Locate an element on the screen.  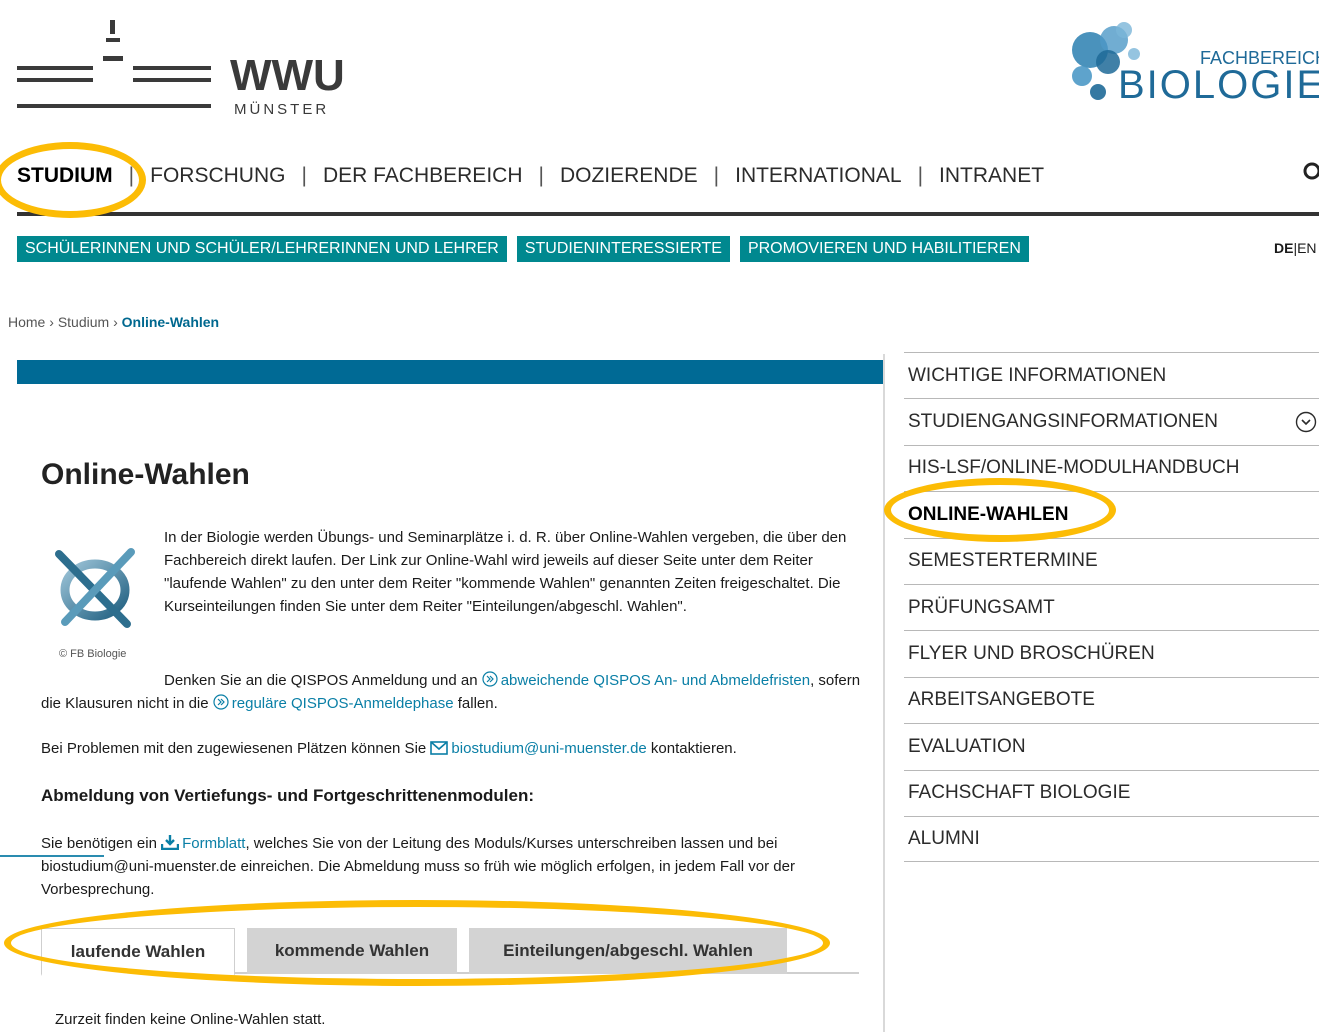
chevron-down-icon is located at coordinates (1306, 422).